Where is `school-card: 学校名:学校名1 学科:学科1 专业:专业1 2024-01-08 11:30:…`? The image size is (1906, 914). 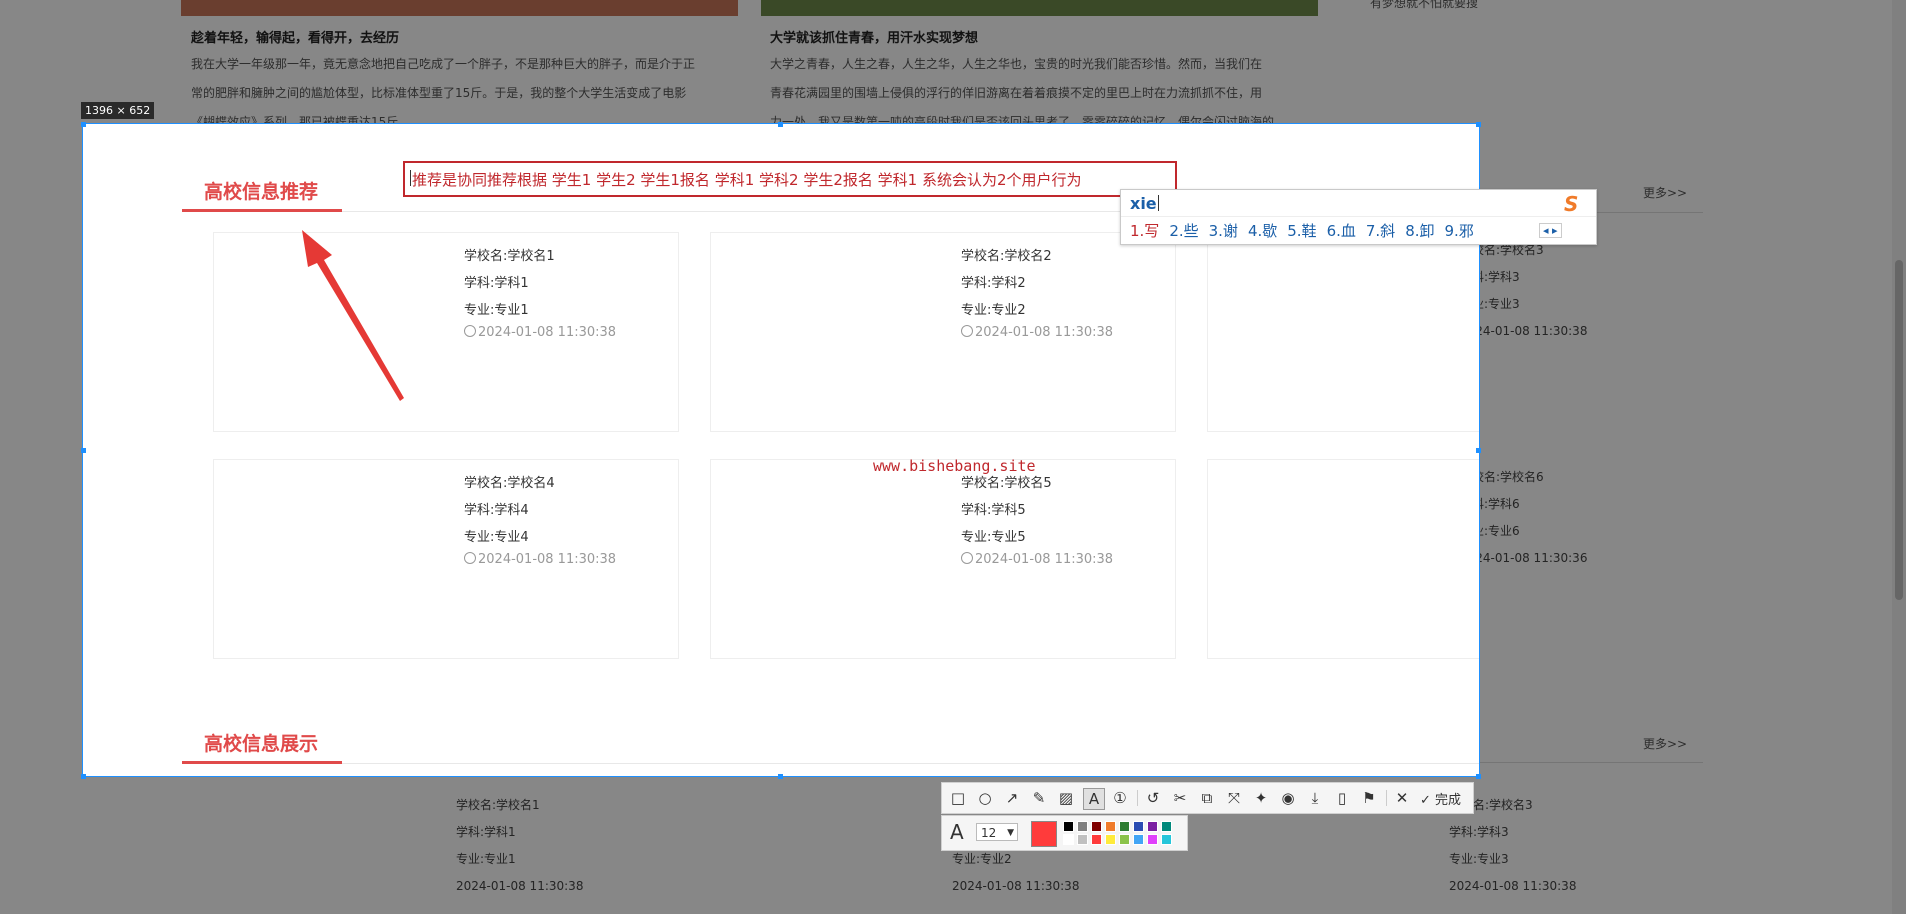 school-card: 学校名:学校名1 学科:学科1 专业:专业1 2024-01-08 11:30:… is located at coordinates (446, 332).